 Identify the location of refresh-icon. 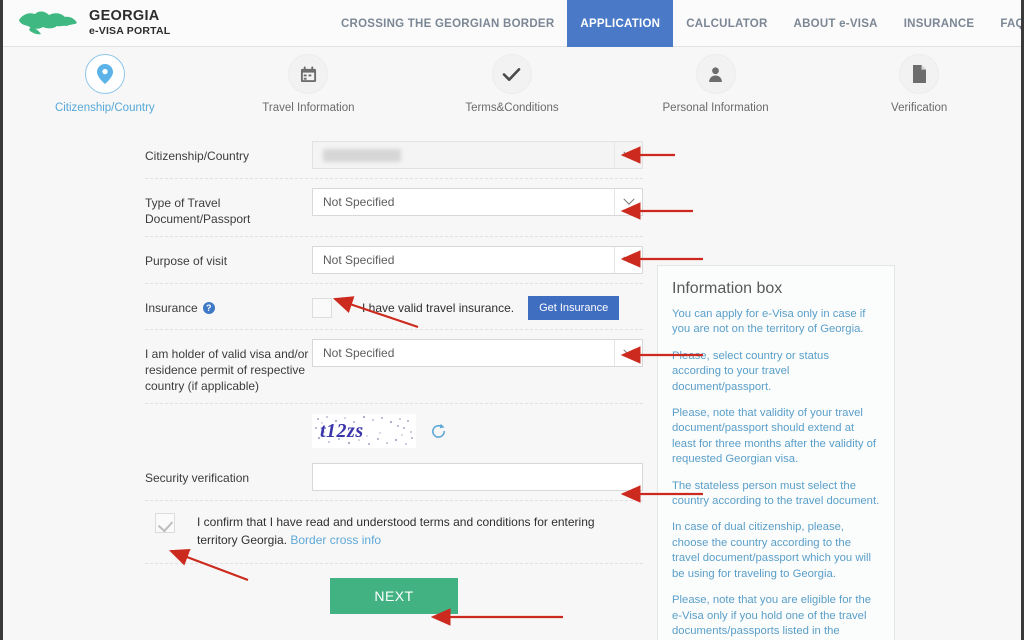
(438, 431).